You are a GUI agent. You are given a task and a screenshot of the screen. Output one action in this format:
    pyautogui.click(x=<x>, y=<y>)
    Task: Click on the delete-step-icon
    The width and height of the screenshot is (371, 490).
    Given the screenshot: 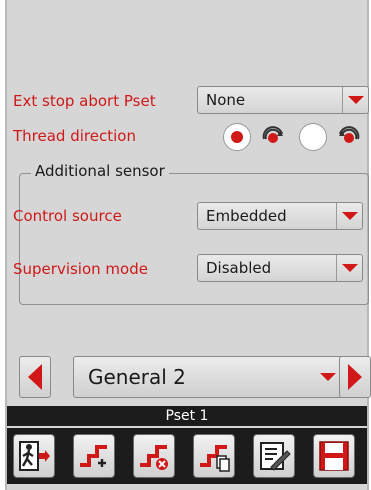 What is the action you would take?
    pyautogui.click(x=154, y=457)
    